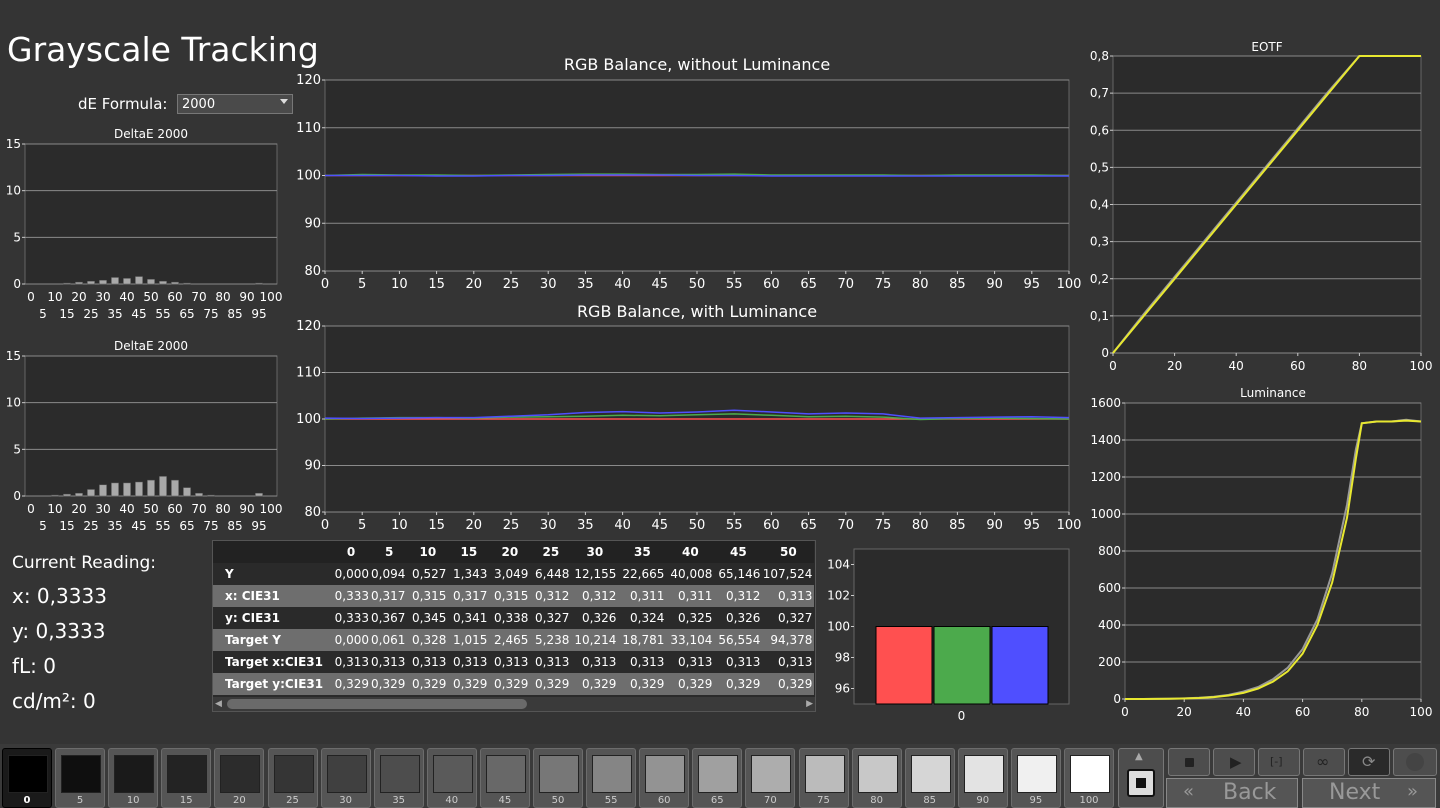  I want to click on reading-y: y: 0,3333, so click(59, 631).